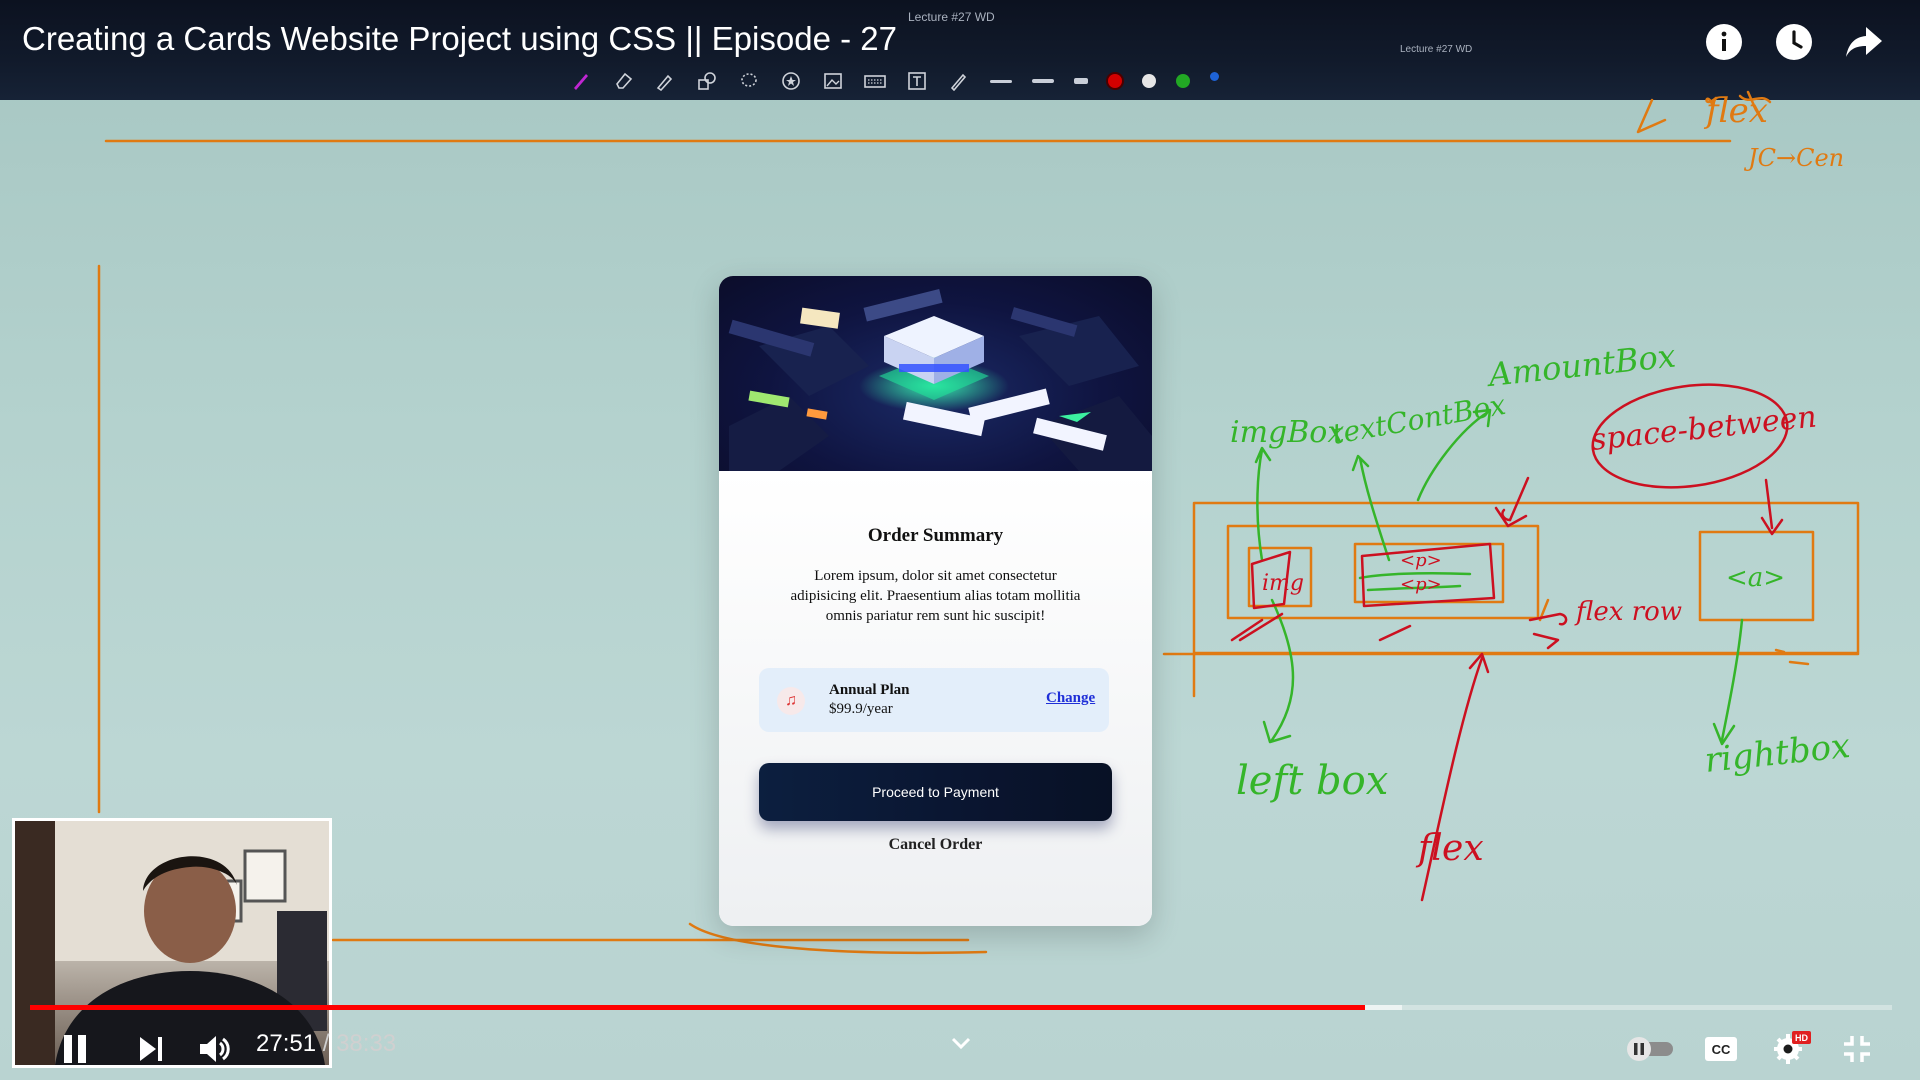  I want to click on annotation-a-tag: <a>, so click(1755, 578).